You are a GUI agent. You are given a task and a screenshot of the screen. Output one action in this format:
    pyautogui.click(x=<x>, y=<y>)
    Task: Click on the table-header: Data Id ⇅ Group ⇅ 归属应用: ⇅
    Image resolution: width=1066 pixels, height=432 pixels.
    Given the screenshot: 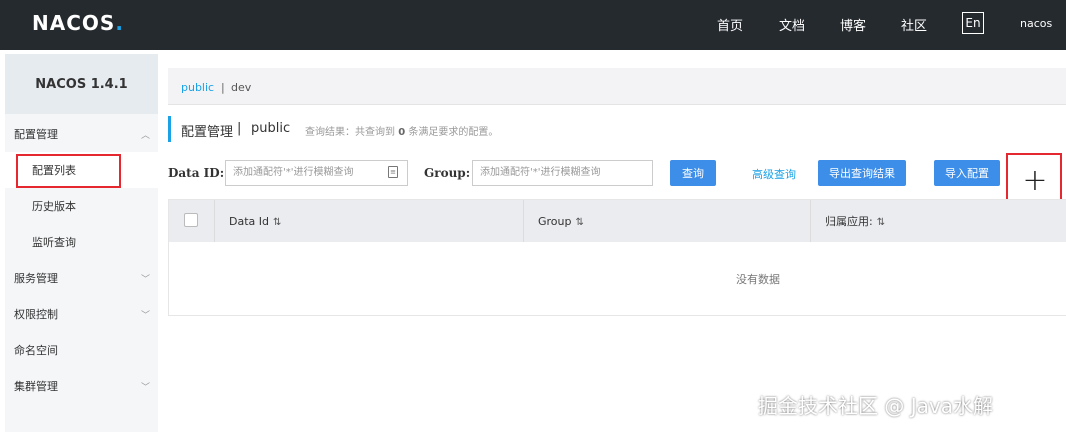 What is the action you would take?
    pyautogui.click(x=617, y=221)
    